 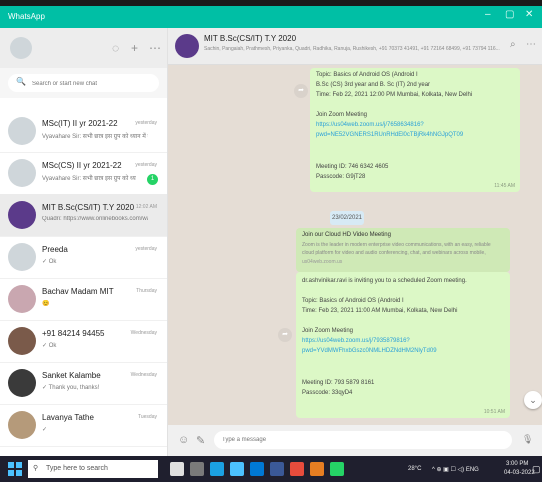 What do you see at coordinates (83, 425) in the screenshot?
I see `chat-item-lavanya-tathe: Lavanya Tathe Tuesday ✓` at bounding box center [83, 425].